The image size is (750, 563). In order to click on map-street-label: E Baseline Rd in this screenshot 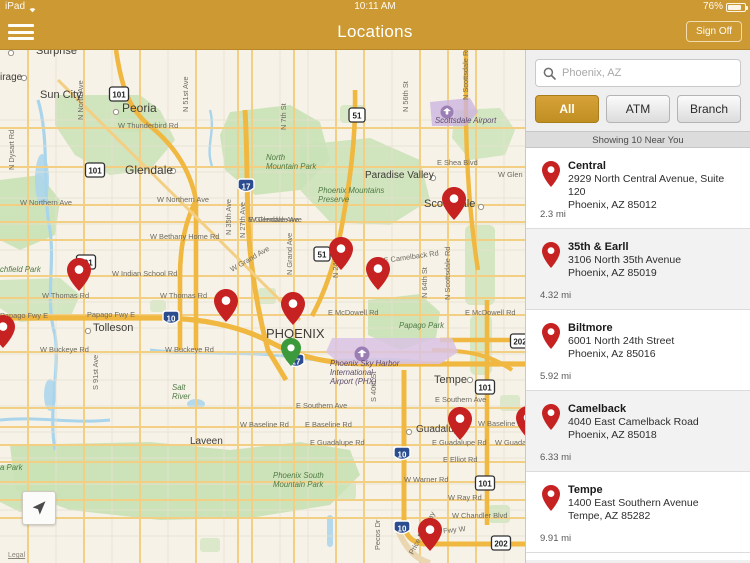, I will do `click(328, 424)`.